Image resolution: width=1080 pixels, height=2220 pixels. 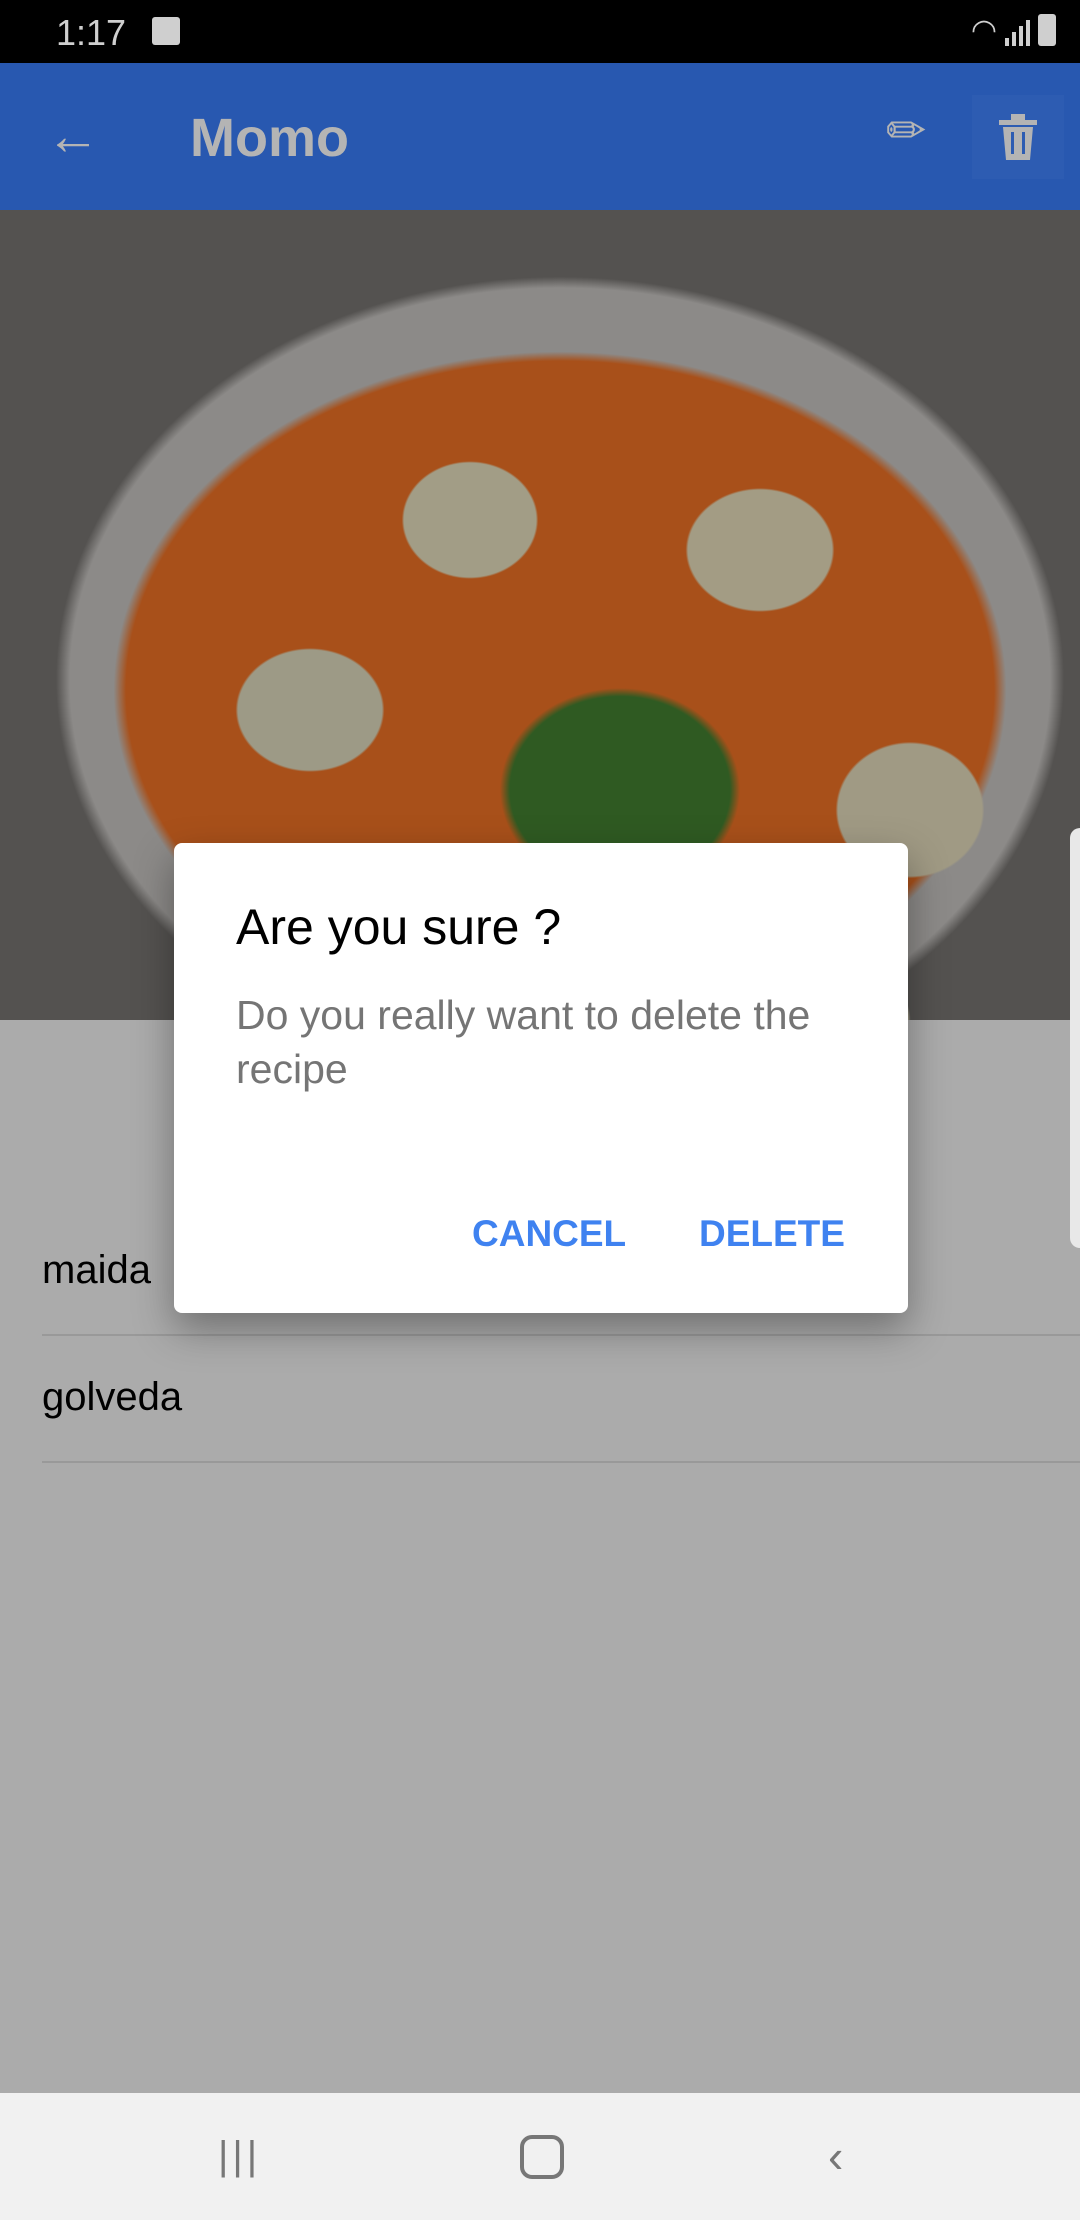 What do you see at coordinates (772, 1234) in the screenshot?
I see `delete-confirm-button: DELETE` at bounding box center [772, 1234].